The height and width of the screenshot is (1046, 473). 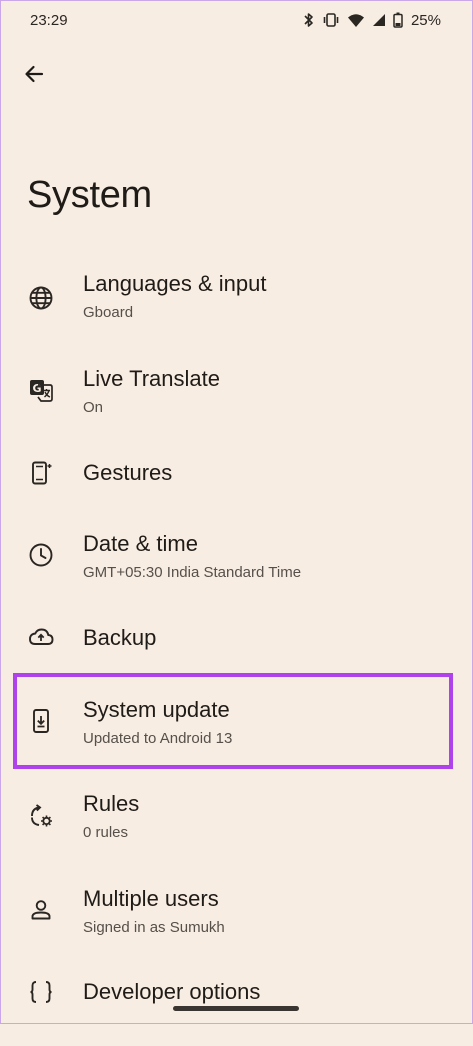 I want to click on cloud-upload-icon, so click(x=41, y=637).